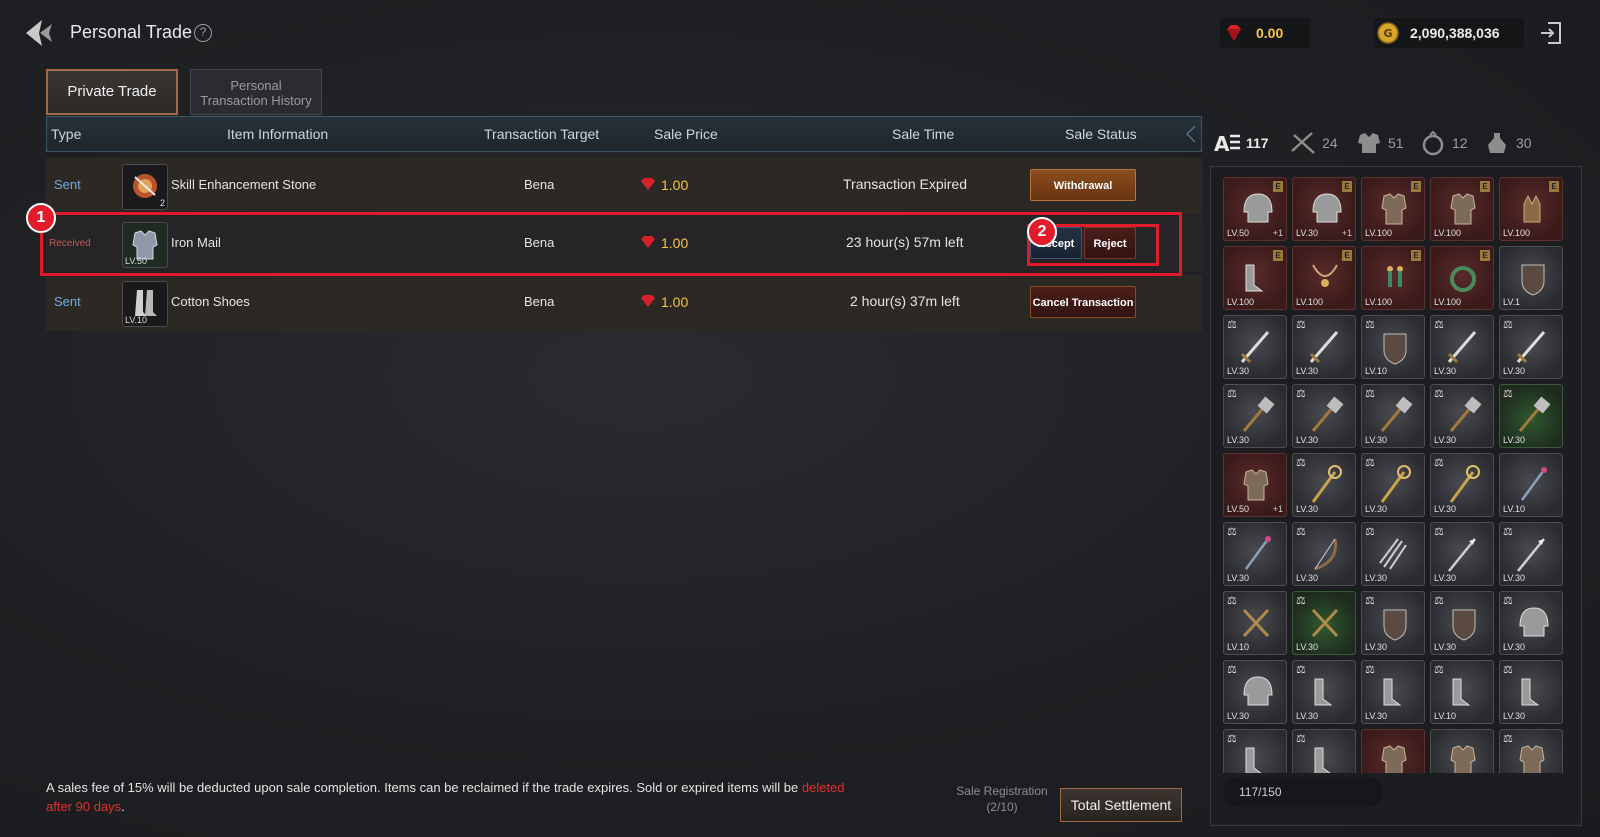 The width and height of the screenshot is (1600, 837). What do you see at coordinates (145, 304) in the screenshot?
I see `boots-icon: LV.10` at bounding box center [145, 304].